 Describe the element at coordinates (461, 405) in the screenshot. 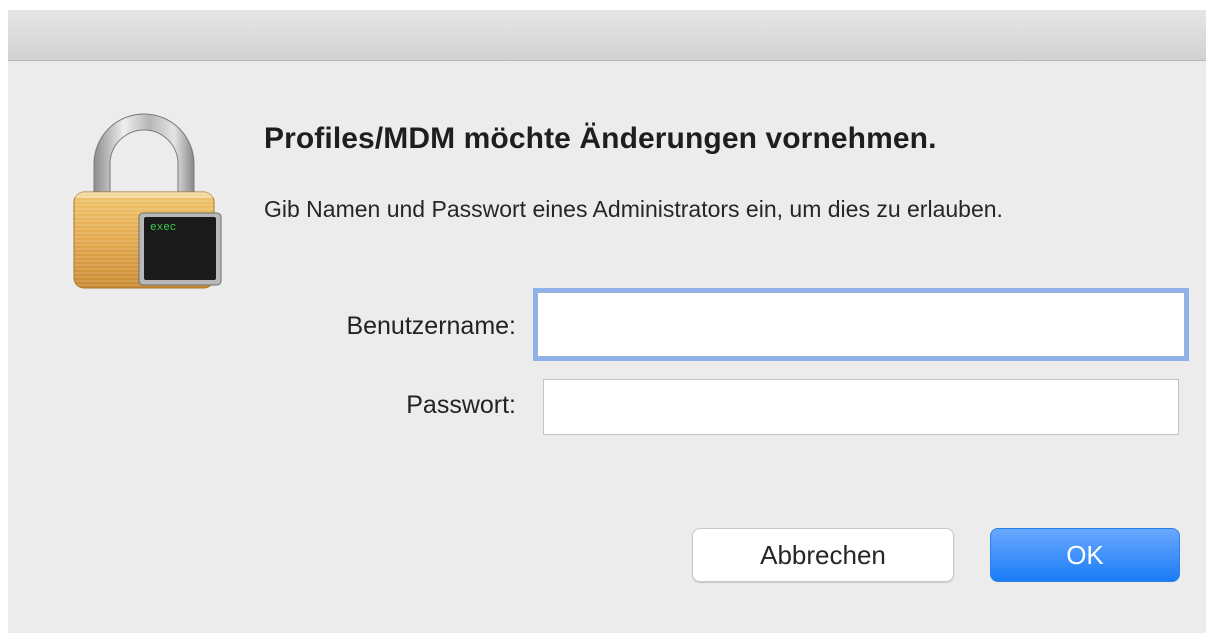

I see `password-label: Passwort:` at that location.